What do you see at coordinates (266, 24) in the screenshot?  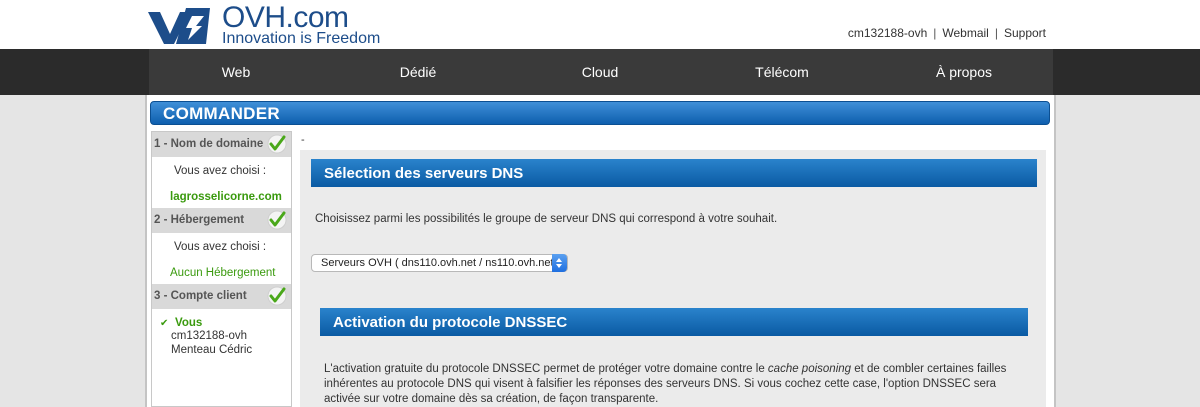 I see `ovh-logo: OVH.com Innovation is Freedom` at bounding box center [266, 24].